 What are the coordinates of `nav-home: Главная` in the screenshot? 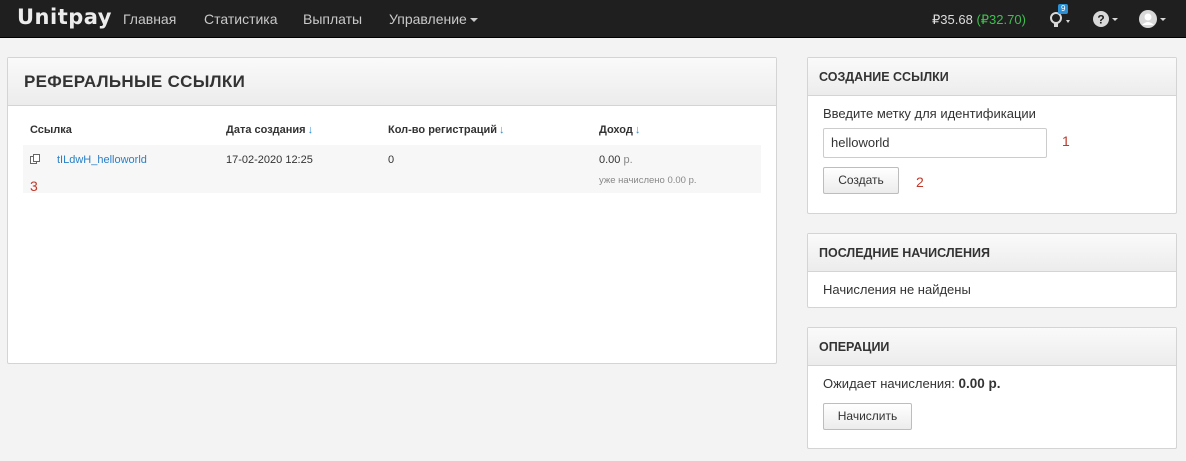 It's located at (149, 19).